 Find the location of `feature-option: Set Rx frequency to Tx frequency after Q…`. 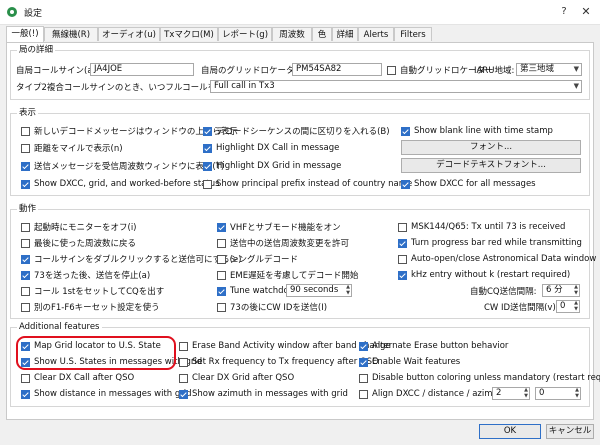

feature-option: Set Rx frequency to Tx frequency after Q… is located at coordinates (279, 362).